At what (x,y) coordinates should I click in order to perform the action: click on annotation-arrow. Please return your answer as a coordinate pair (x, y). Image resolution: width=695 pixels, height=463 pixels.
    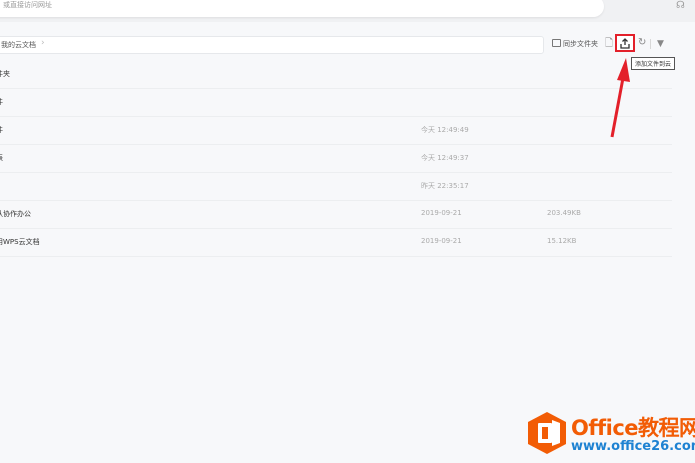
    Looking at the image, I should click on (620, 98).